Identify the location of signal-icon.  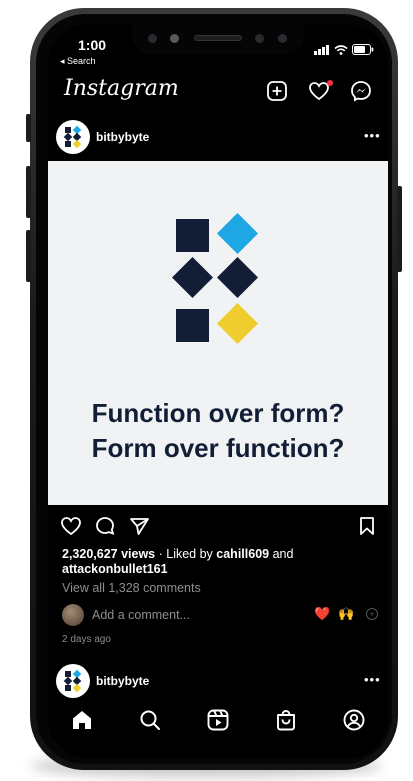
(321, 49).